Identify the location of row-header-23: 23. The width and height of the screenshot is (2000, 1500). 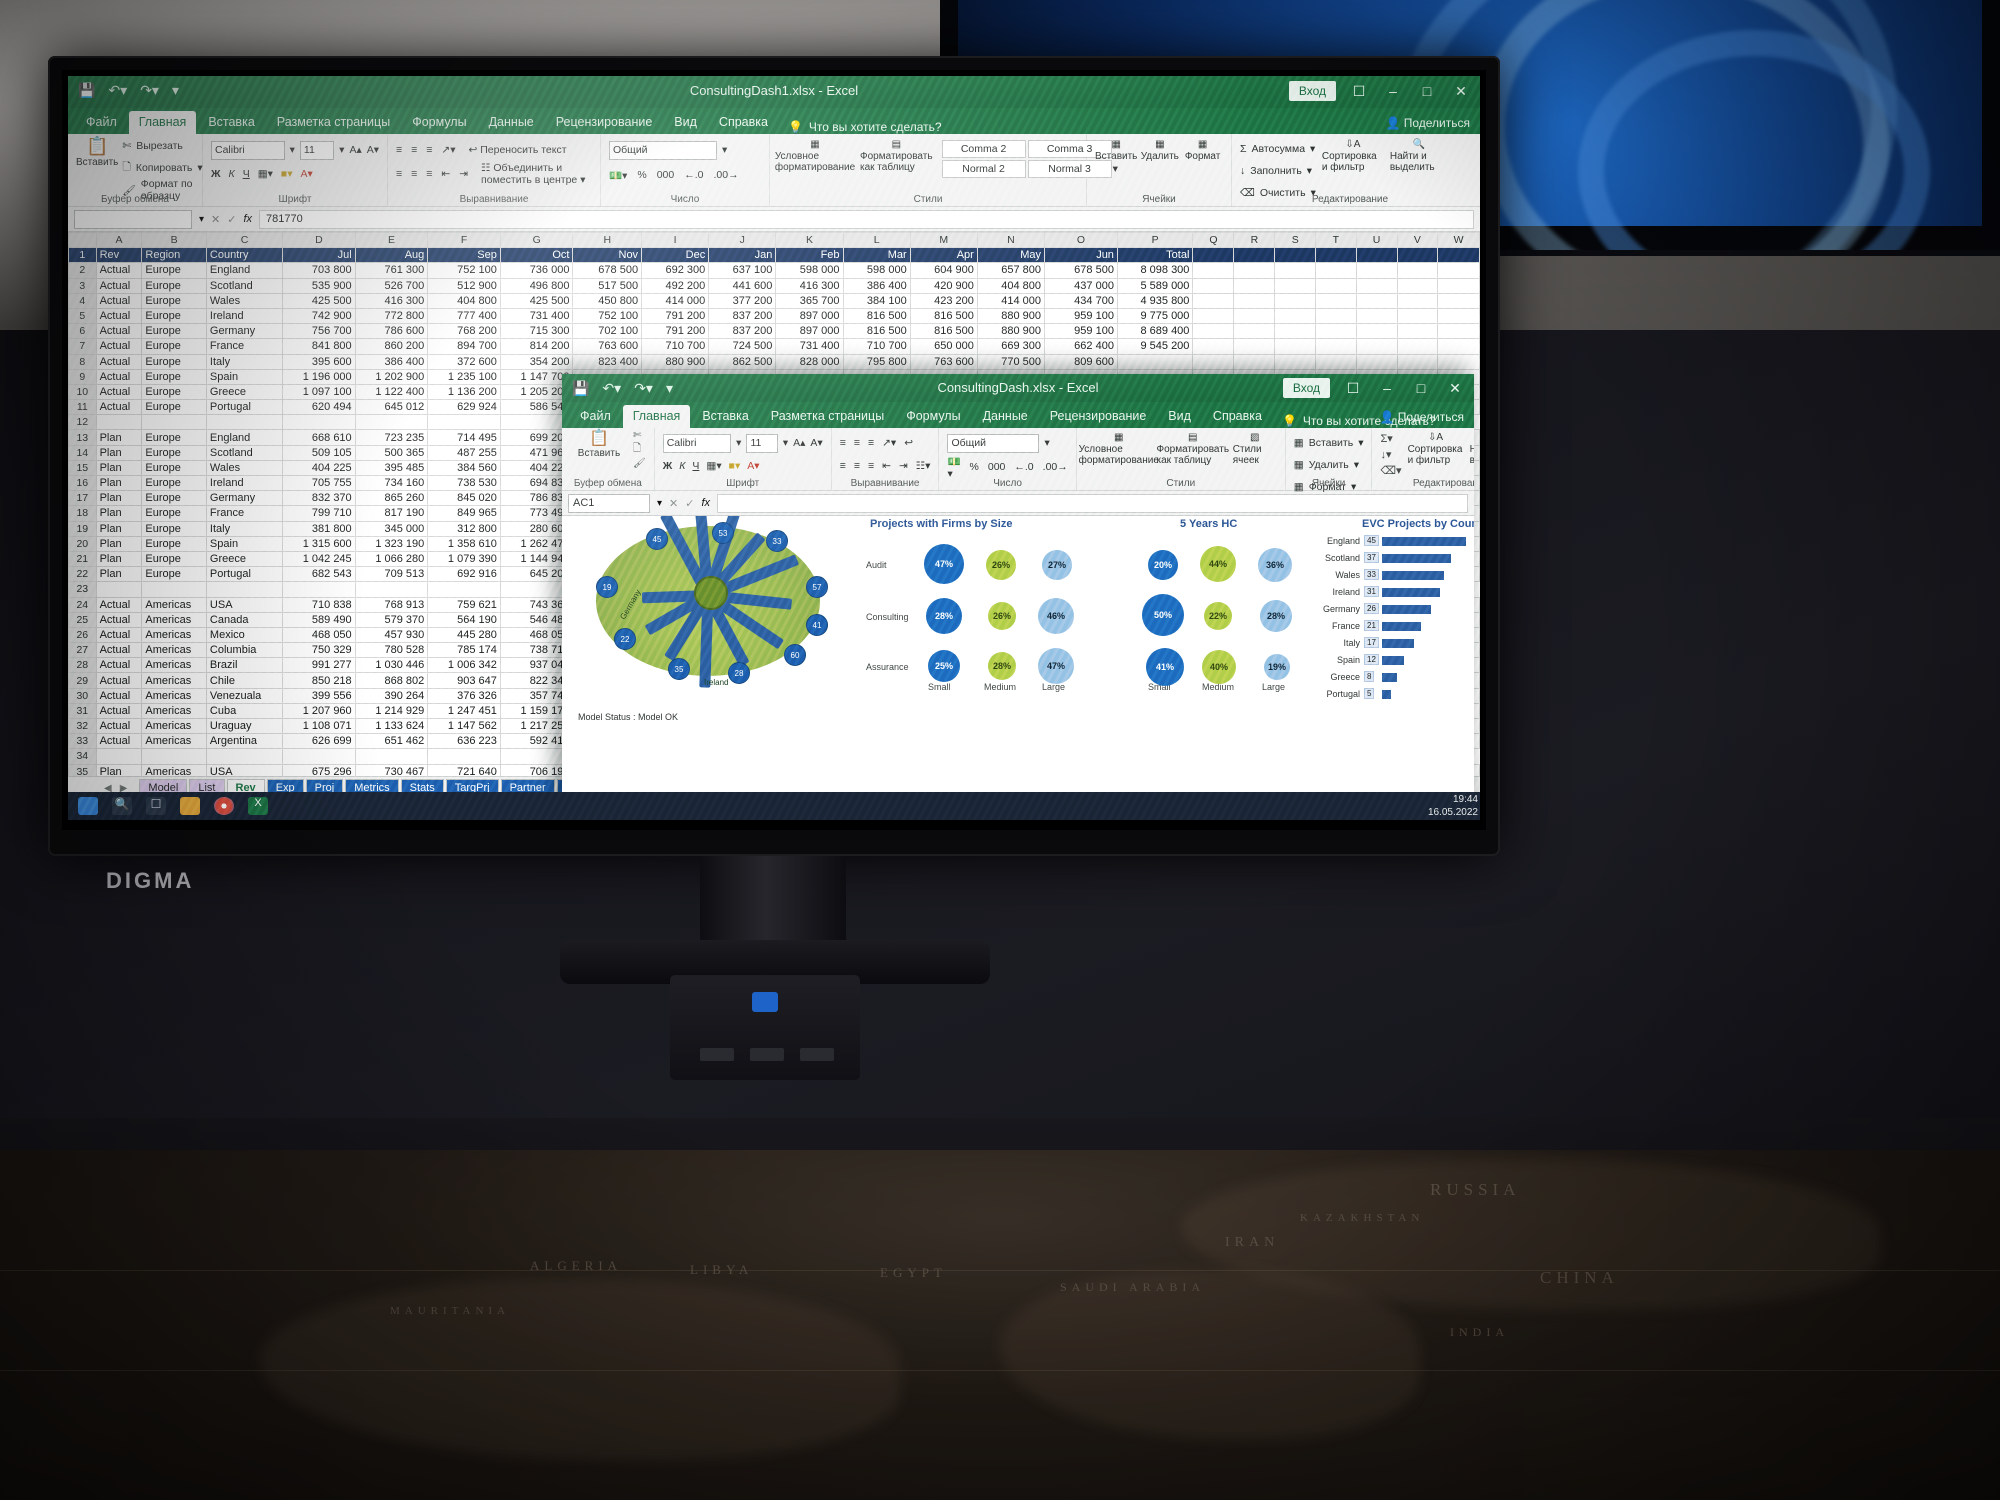
(82, 589).